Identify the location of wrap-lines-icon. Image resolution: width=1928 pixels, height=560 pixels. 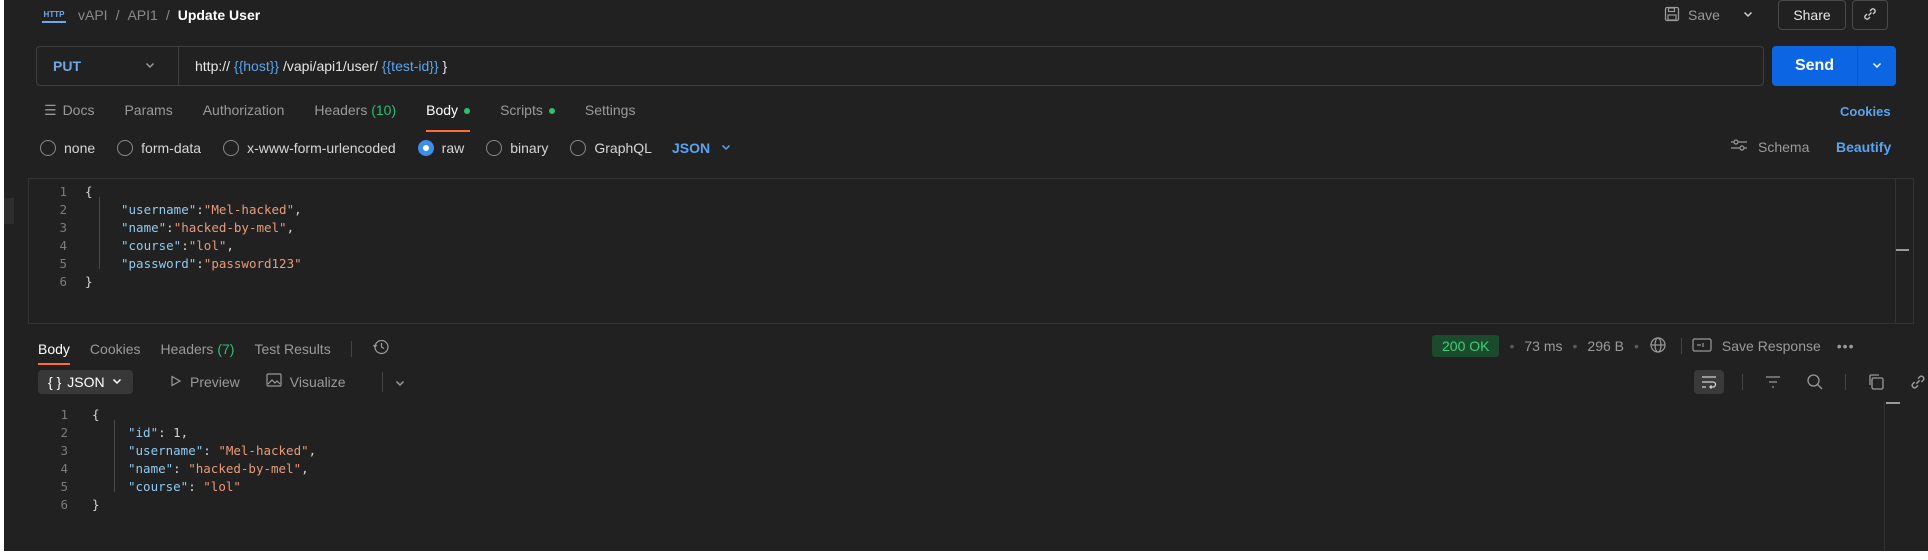
(1709, 382).